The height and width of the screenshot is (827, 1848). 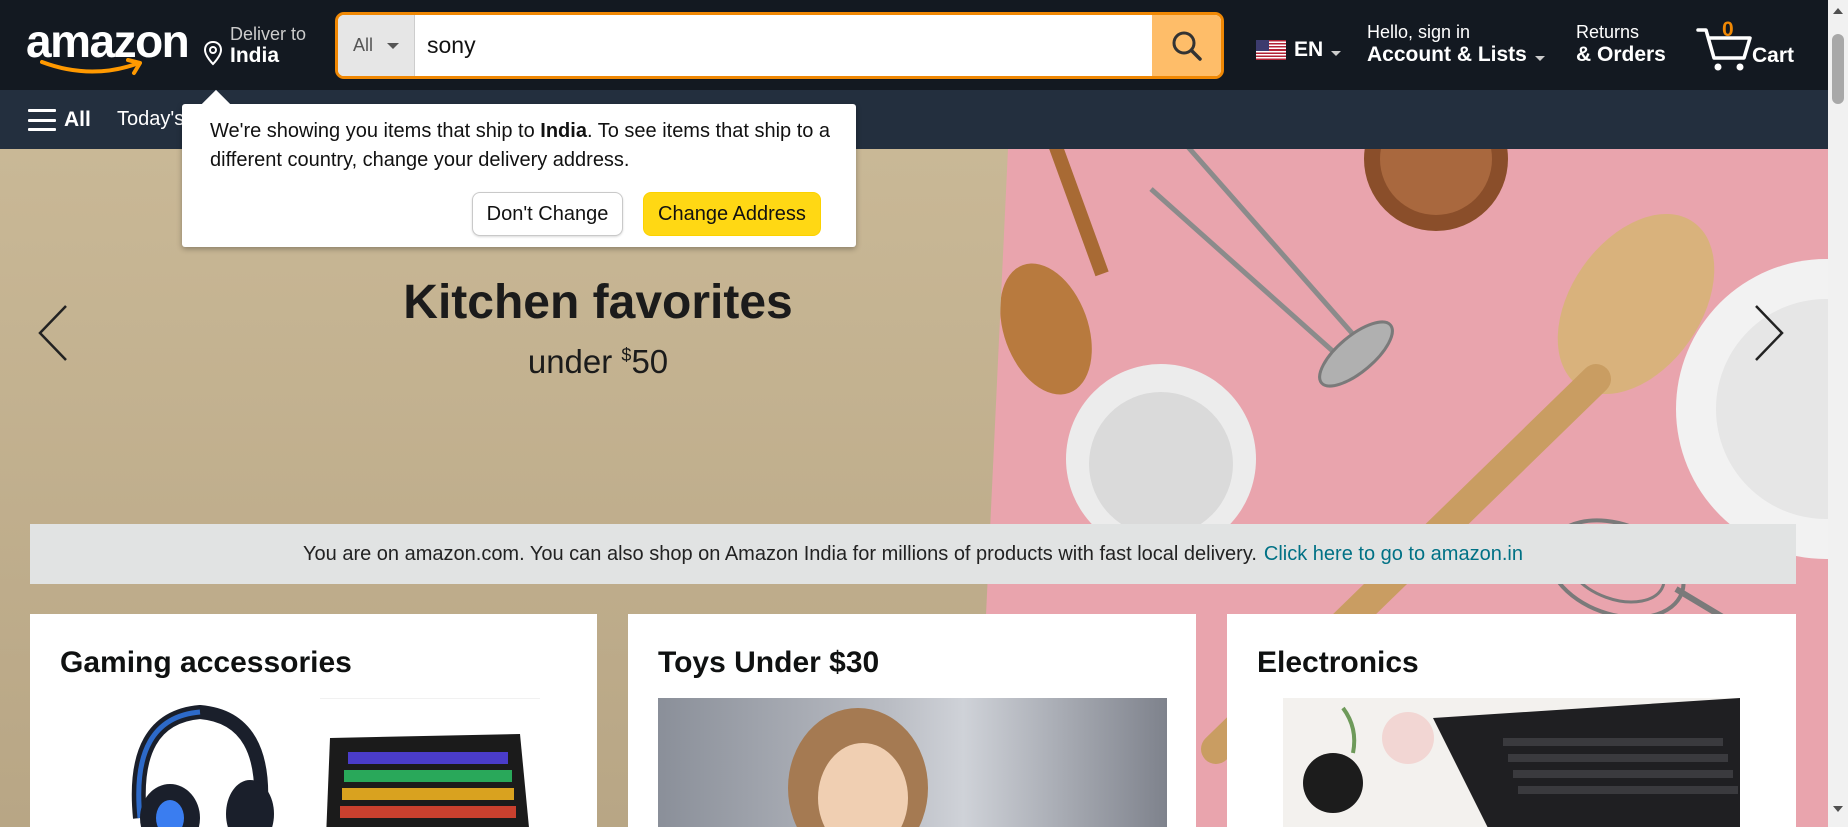 What do you see at coordinates (268, 34) in the screenshot?
I see `deliver-label: Deliver to` at bounding box center [268, 34].